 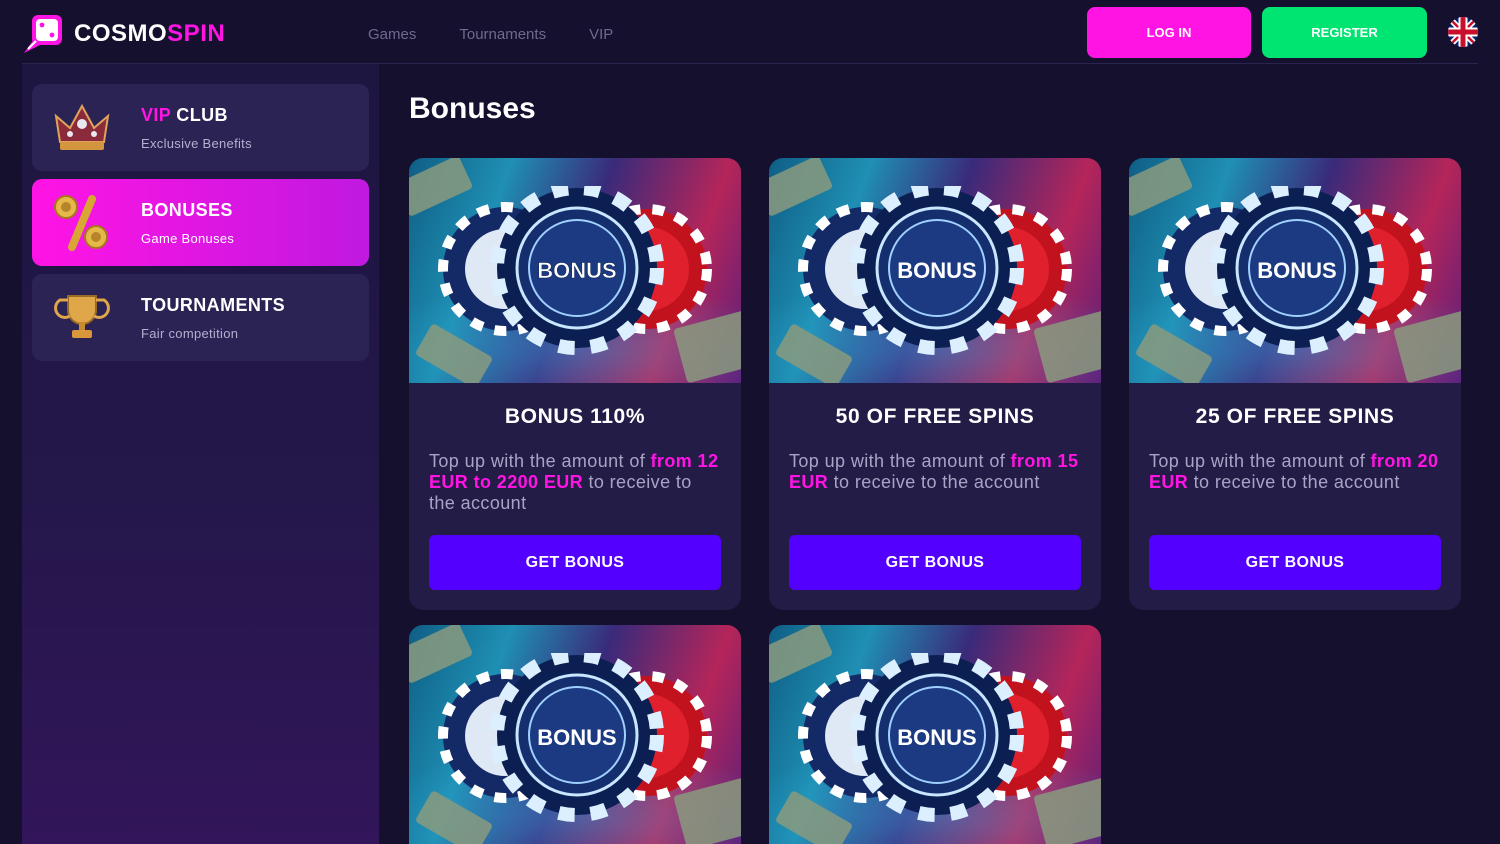 I want to click on login-button: LOG IN, so click(x=1169, y=32).